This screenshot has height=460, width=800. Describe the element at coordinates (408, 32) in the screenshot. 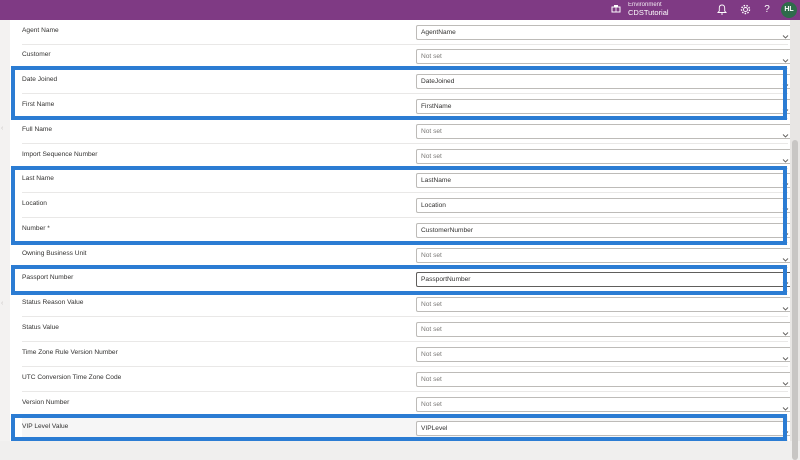

I see `field-row: Agent Name AgentName` at that location.